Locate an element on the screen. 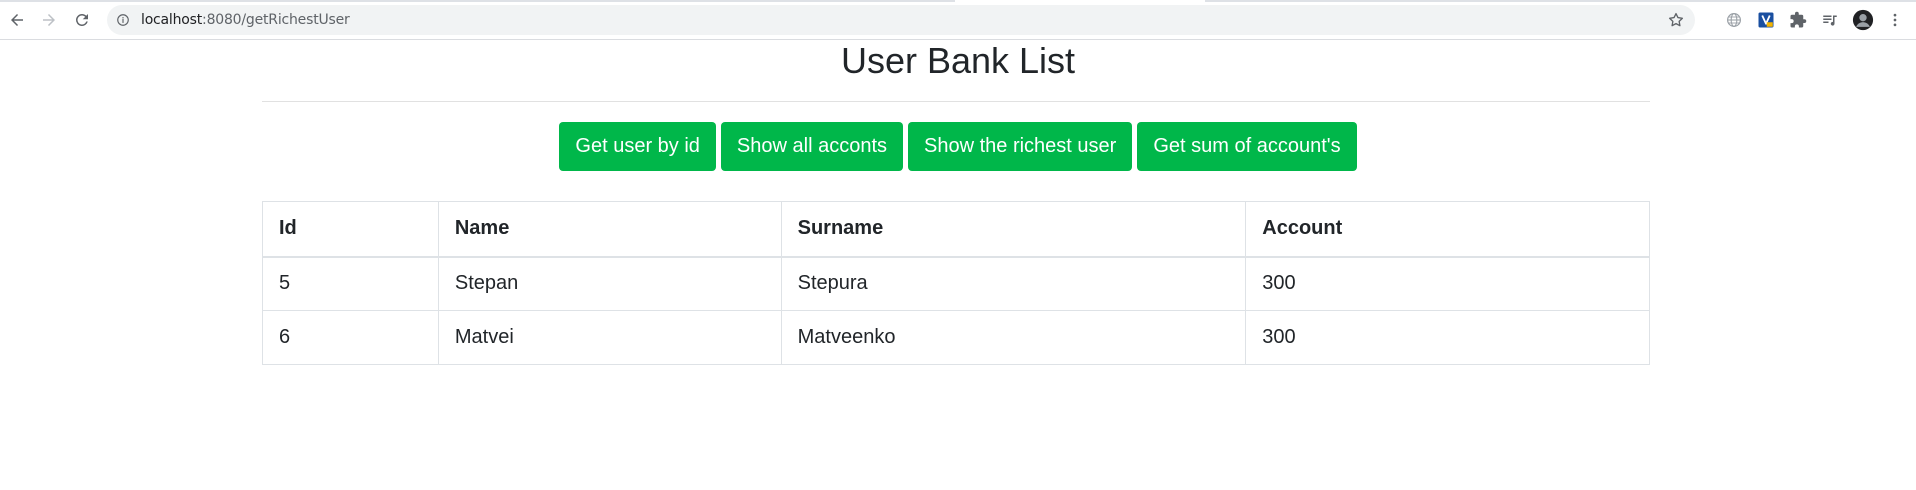 This screenshot has width=1916, height=490. get-user-by-id-button: Get user by id is located at coordinates (637, 146).